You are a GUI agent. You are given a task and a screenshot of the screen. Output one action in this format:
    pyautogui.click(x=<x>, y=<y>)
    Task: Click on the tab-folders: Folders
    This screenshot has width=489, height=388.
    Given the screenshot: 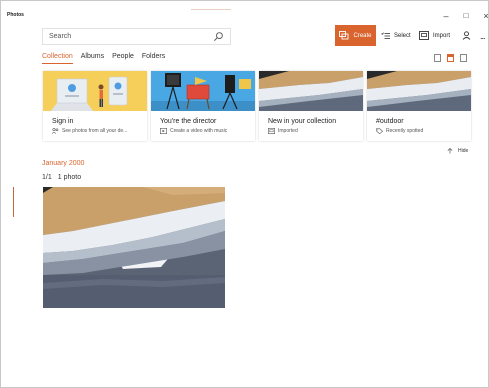 What is the action you would take?
    pyautogui.click(x=153, y=58)
    